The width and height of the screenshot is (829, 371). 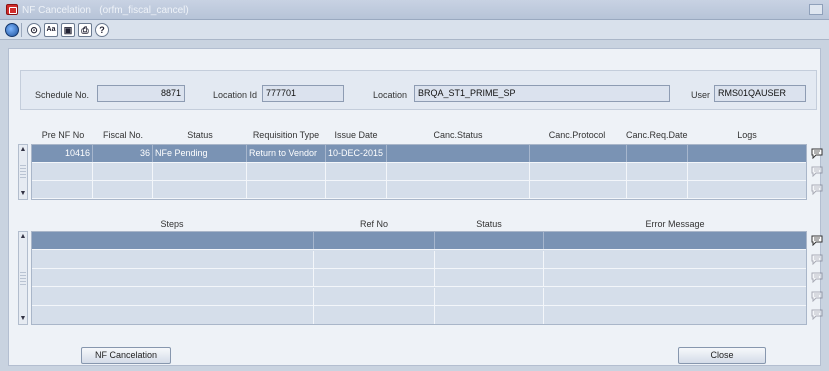 I want to click on schedule-no-field: 8871, so click(x=141, y=93).